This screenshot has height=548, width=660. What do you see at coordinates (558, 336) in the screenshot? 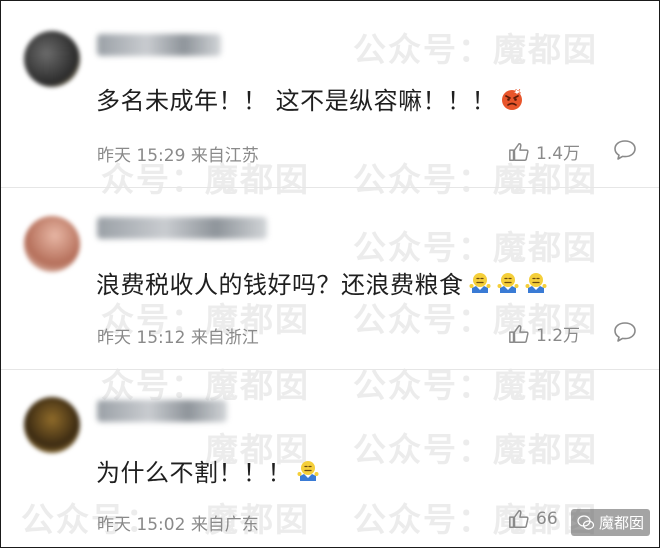
I see `like-count: 1.2万` at bounding box center [558, 336].